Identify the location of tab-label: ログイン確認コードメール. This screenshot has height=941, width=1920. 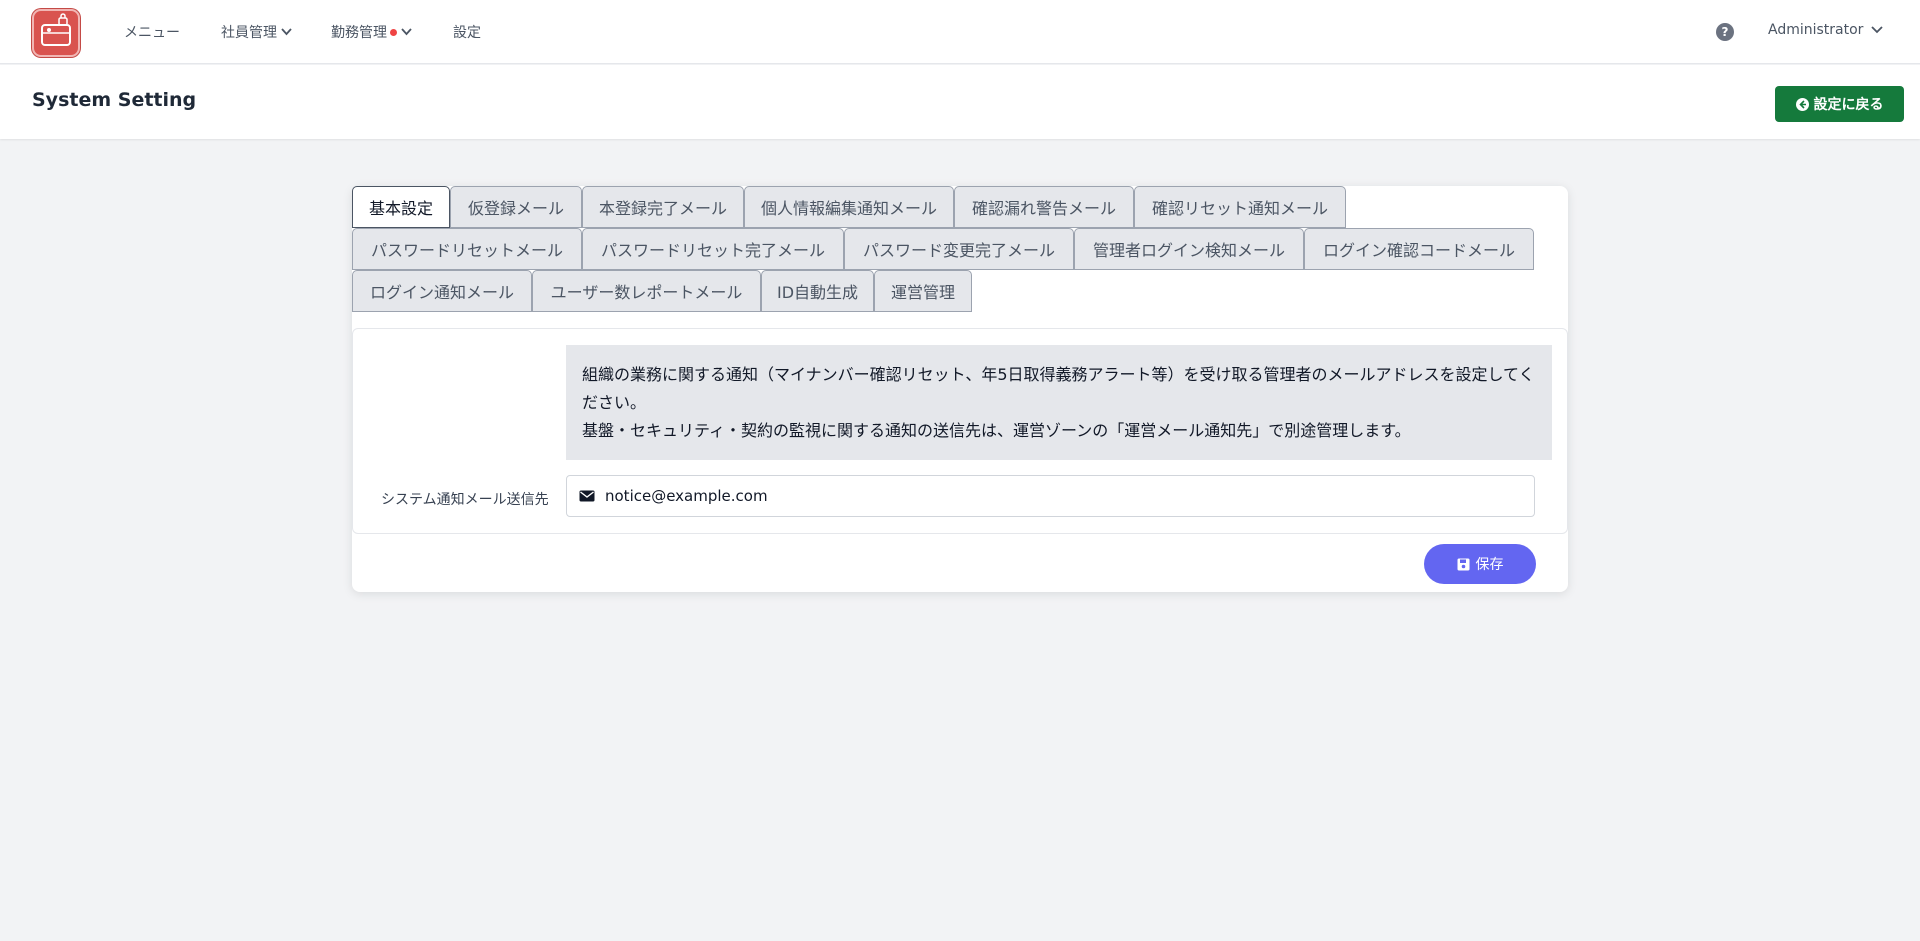
(1418, 250).